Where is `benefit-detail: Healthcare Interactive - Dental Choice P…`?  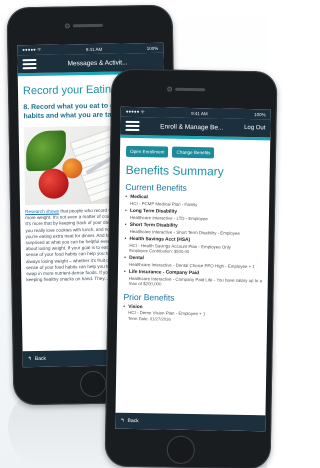 benefit-detail: Healthcare Interactive - Dental Choice P… is located at coordinates (192, 265).